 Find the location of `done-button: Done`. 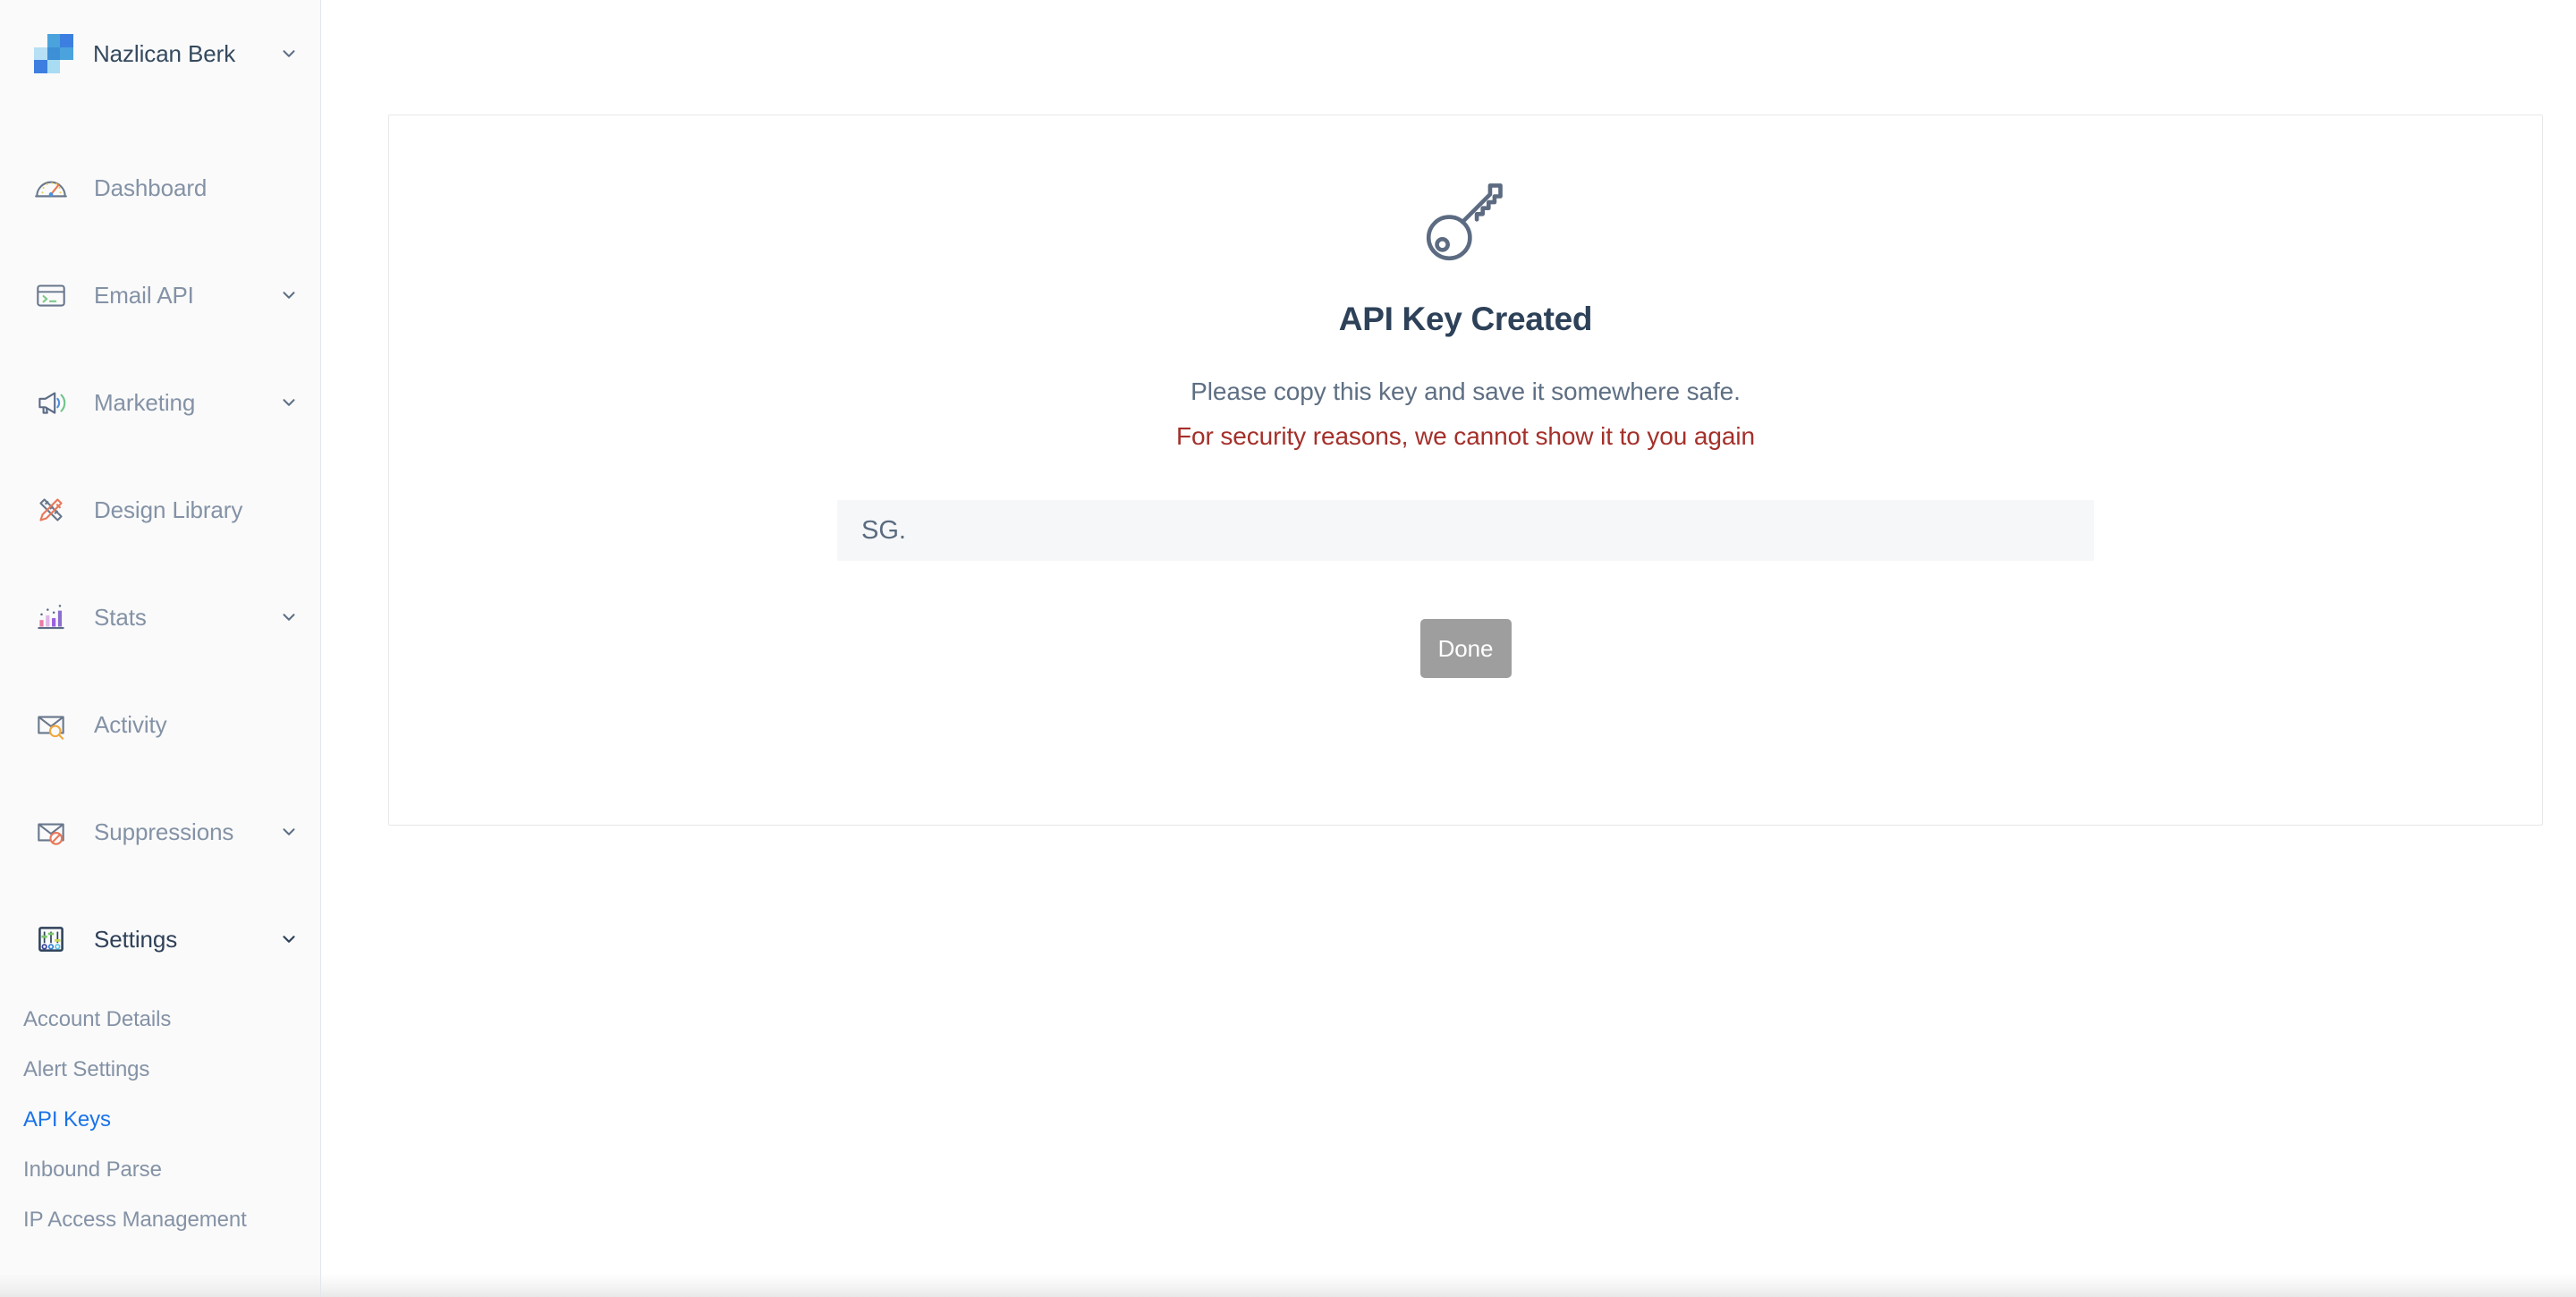

done-button: Done is located at coordinates (1465, 649).